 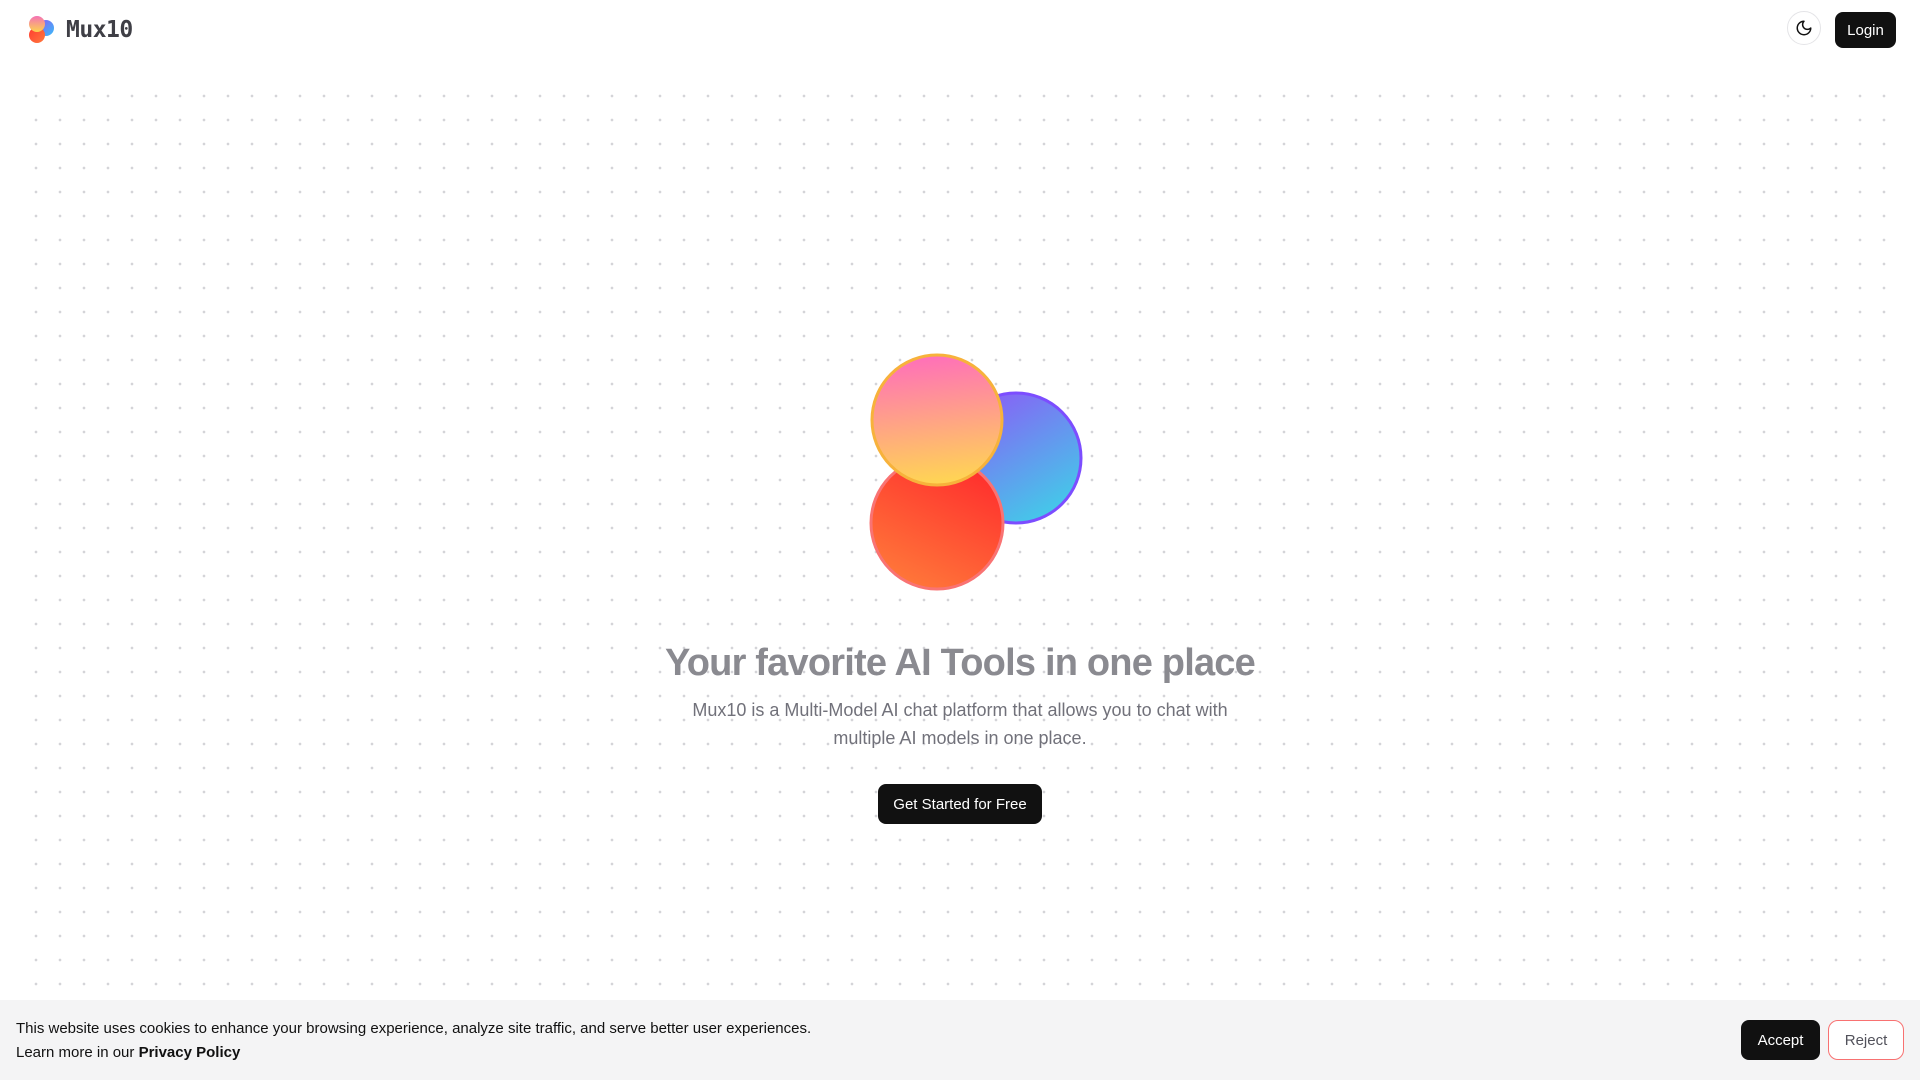 I want to click on privacy-policy-link: Privacy Policy, so click(x=190, y=1052).